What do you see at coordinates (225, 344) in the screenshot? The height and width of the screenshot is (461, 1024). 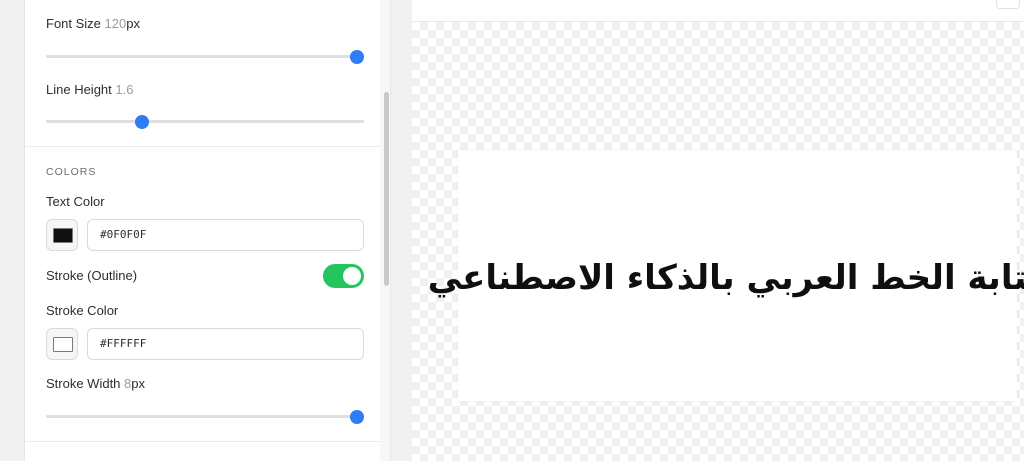 I see `stroke-color-hex-input: #FFFFFF` at bounding box center [225, 344].